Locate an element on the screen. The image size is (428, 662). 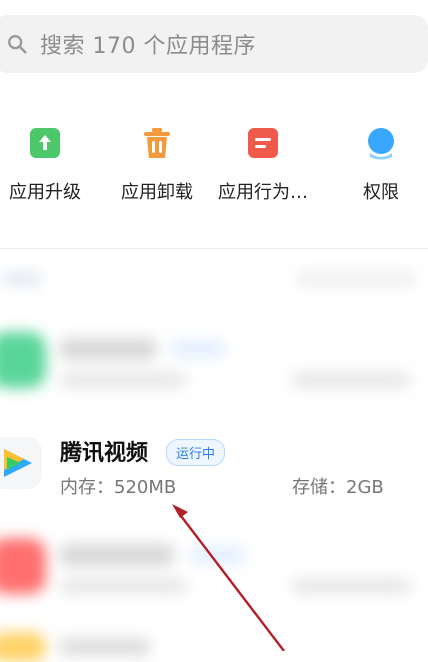
blurred-section-header is located at coordinates (214, 282).